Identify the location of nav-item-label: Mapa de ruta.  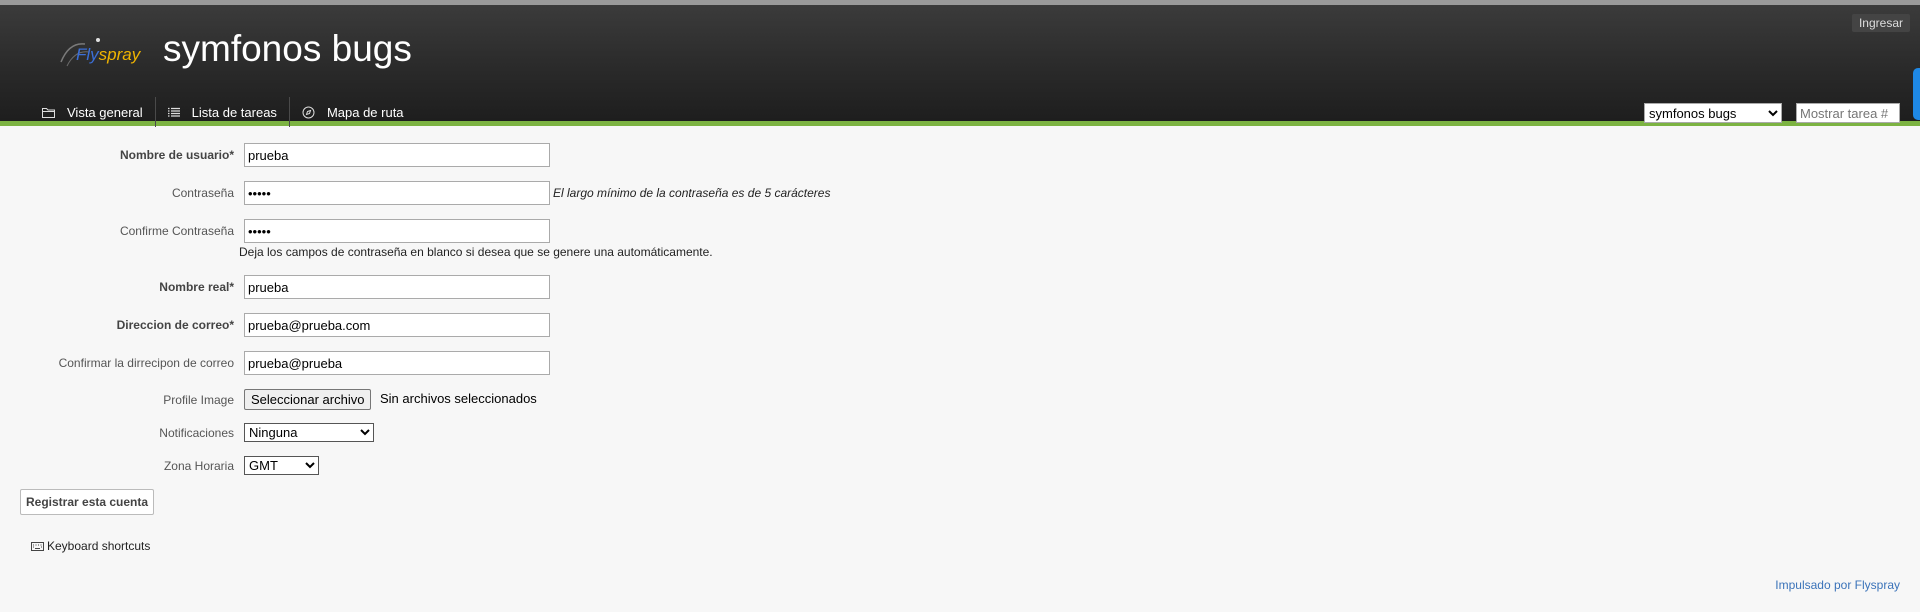
(365, 112).